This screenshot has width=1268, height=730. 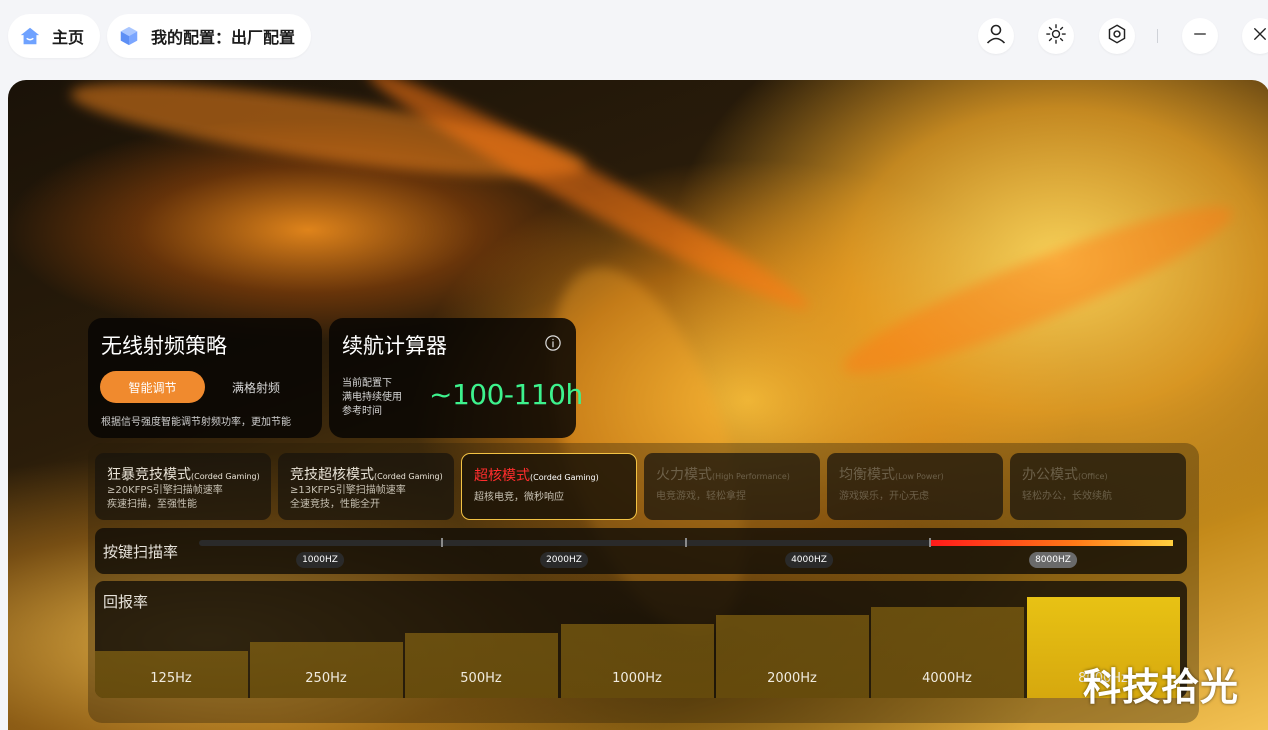 I want to click on settings-button, so click(x=1117, y=36).